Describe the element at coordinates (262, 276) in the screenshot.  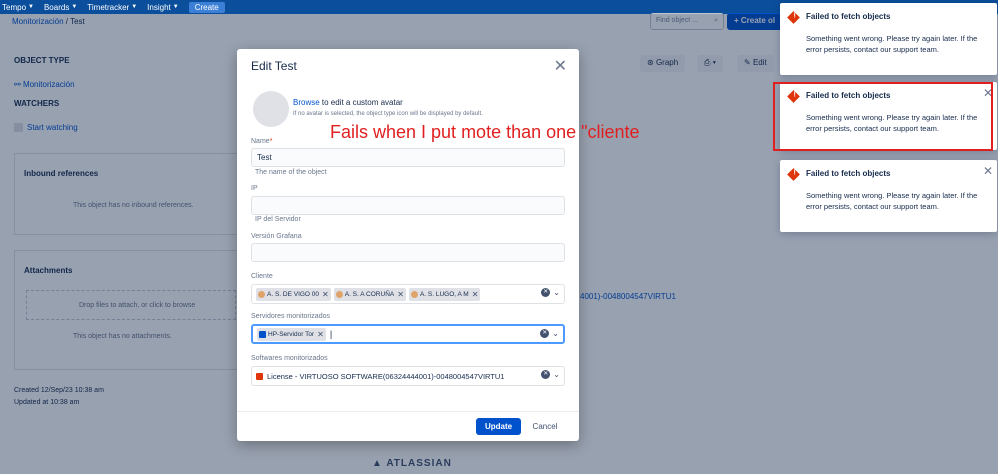
I see `cliente-label: Cliente` at that location.